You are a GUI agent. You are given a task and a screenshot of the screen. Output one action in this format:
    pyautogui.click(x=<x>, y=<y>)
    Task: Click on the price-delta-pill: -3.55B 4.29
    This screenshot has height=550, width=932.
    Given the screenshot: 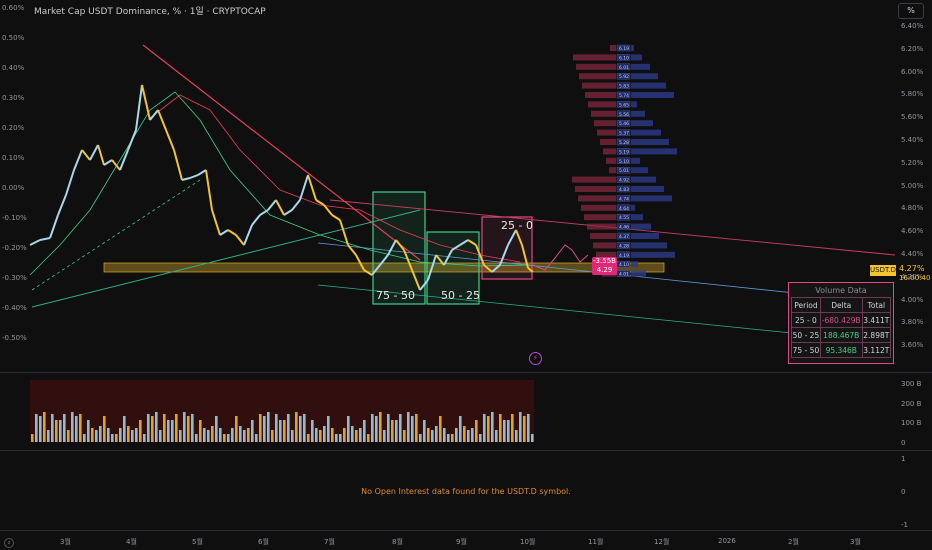 What is the action you would take?
    pyautogui.click(x=604, y=266)
    